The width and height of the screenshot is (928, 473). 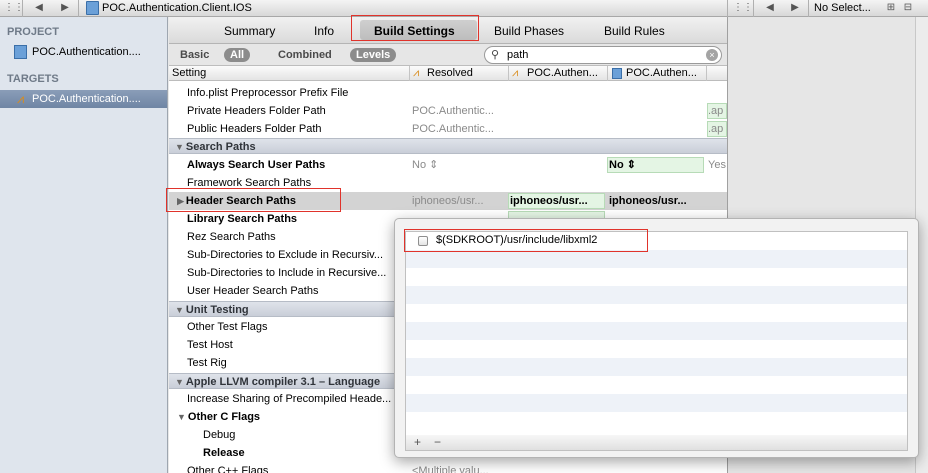 I want to click on setting-name: Public Headers Folder Path, so click(x=254, y=129).